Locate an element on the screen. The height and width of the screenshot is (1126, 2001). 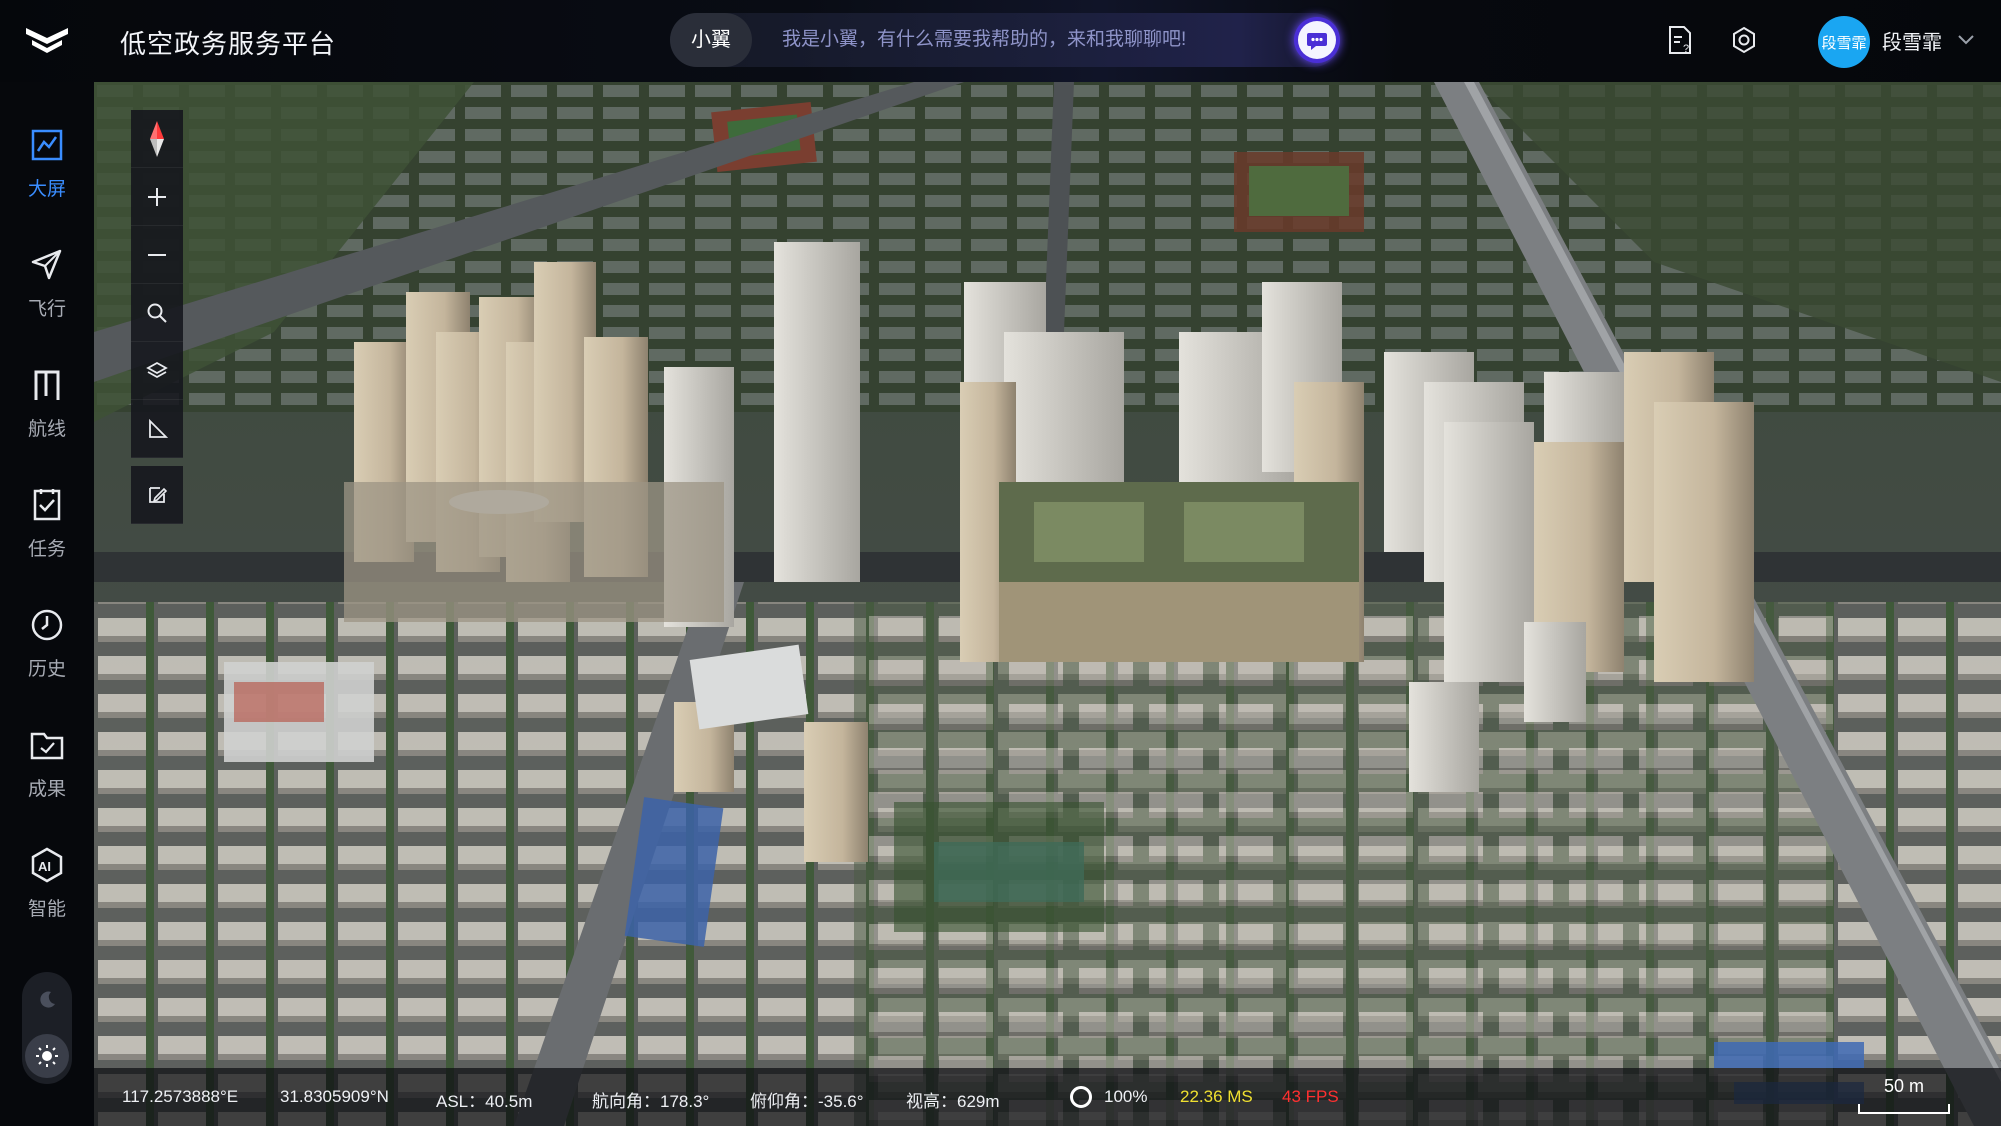
settings-gear-icon is located at coordinates (1744, 40).